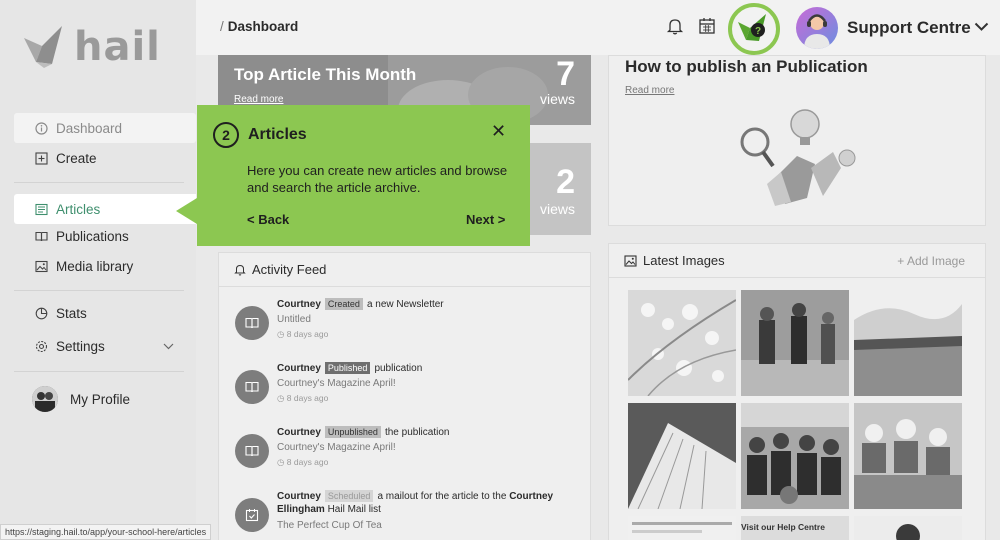  Describe the element at coordinates (45, 399) in the screenshot. I see `avatar` at that location.